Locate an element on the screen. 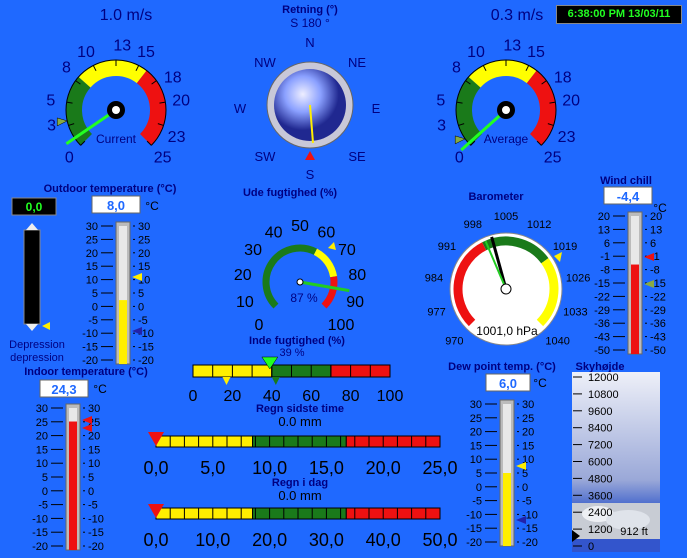  dewpoint-temp-tick-right: 15 is located at coordinates (528, 446).